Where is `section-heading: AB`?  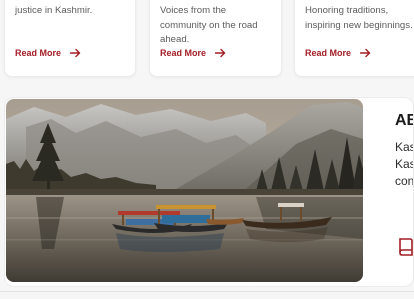 section-heading: AB is located at coordinates (404, 120).